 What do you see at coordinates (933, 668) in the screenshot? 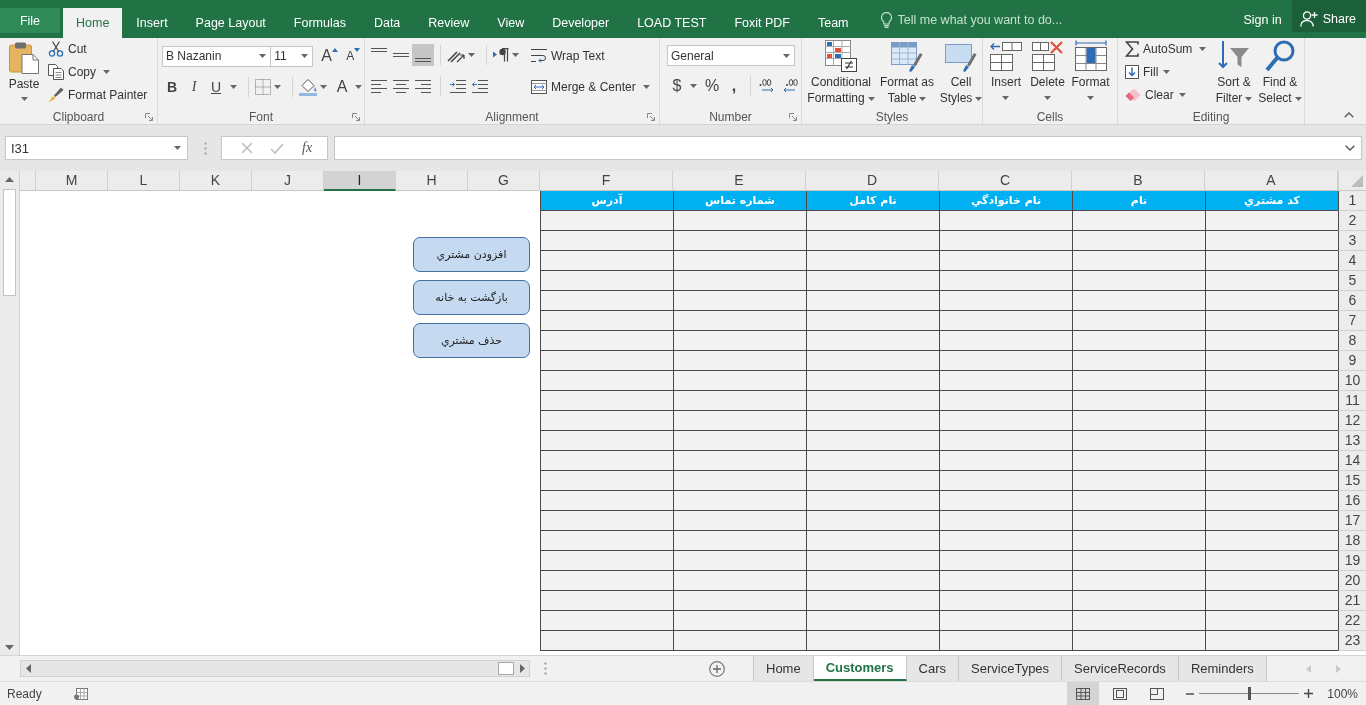
I see `sheet-tab: Cars` at bounding box center [933, 668].